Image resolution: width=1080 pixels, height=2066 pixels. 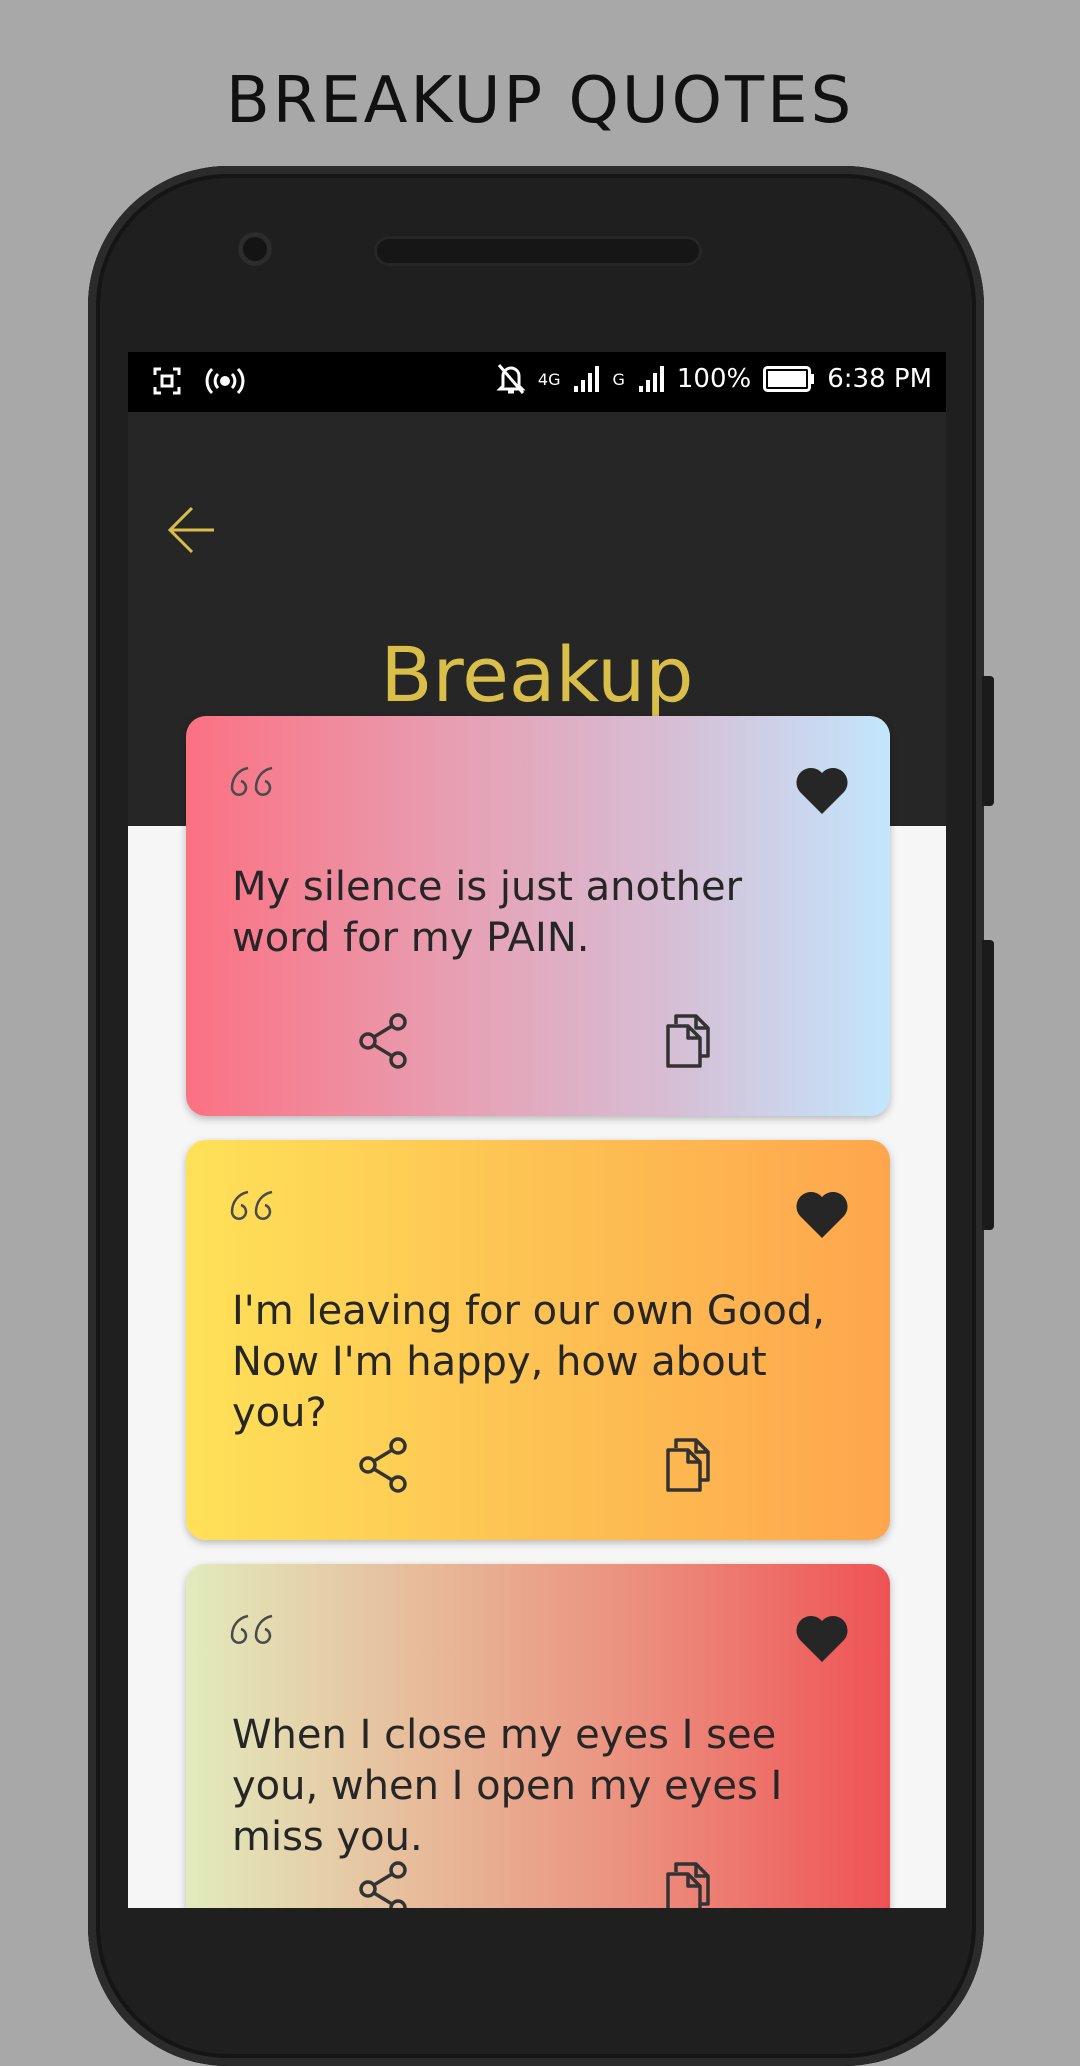 I want to click on status-bar: 4G G 100% 6:38 PM, so click(x=537, y=382).